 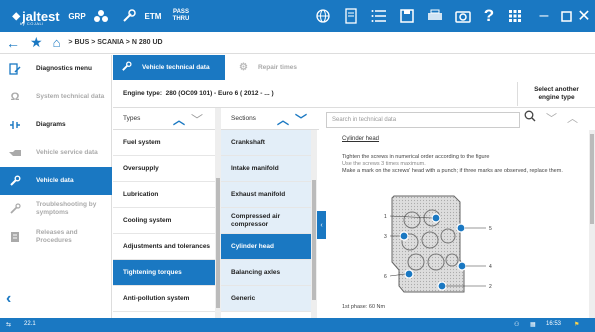 What do you see at coordinates (533, 324) in the screenshot?
I see `calendar-icon: ▦` at bounding box center [533, 324].